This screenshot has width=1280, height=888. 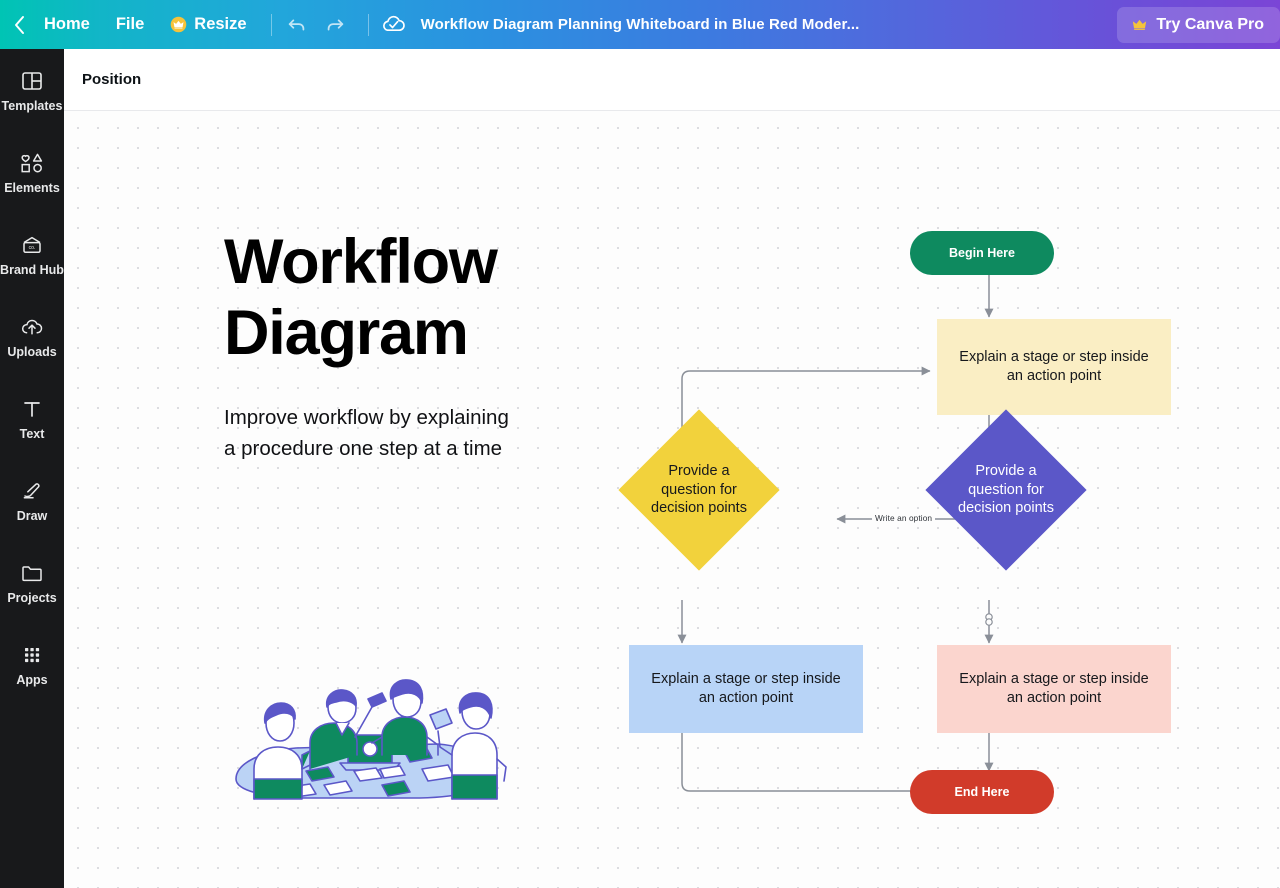 I want to click on try-canva-pro-button: Try Canva Pro, so click(x=1198, y=24).